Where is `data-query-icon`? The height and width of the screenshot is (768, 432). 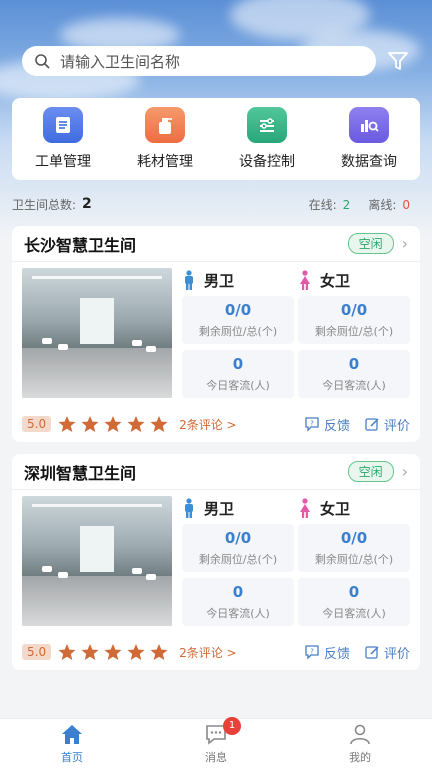
data-query-icon is located at coordinates (369, 125).